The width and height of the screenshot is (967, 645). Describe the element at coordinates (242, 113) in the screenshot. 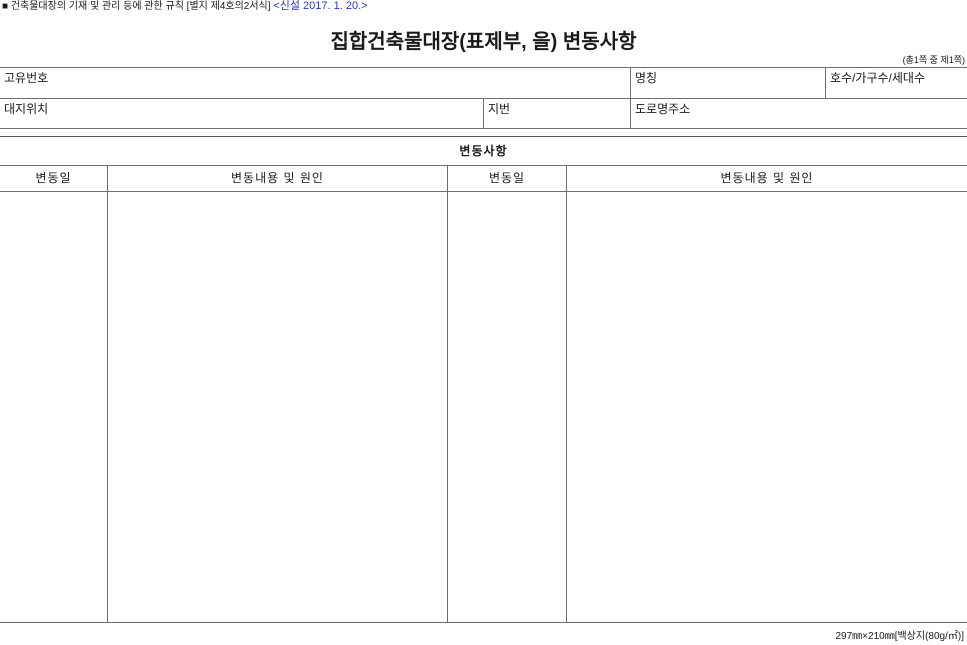

I see `site-location-cell: 대지위치` at that location.